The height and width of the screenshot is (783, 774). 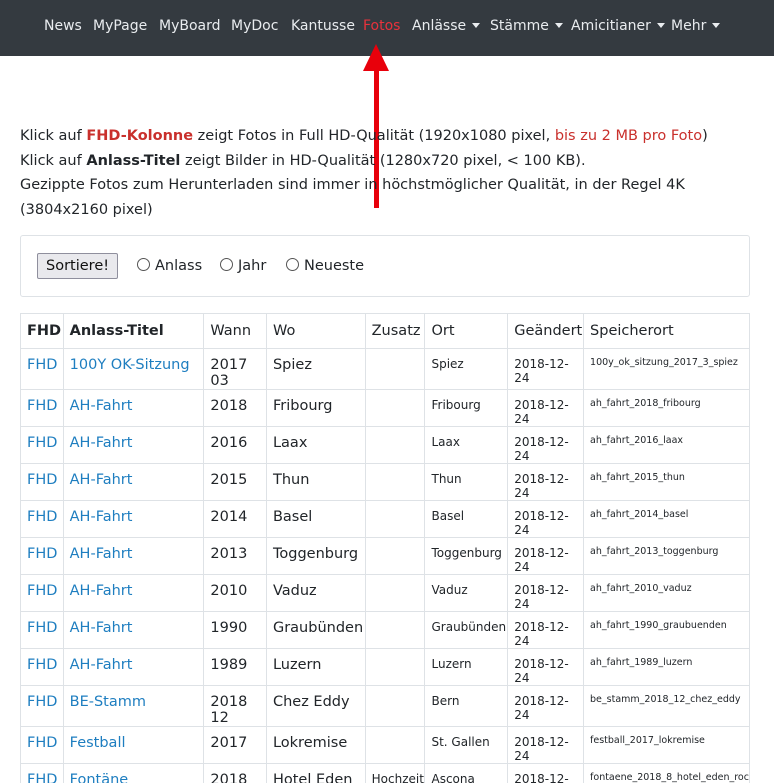 What do you see at coordinates (315, 519) in the screenshot?
I see `cell-wo: Basel` at bounding box center [315, 519].